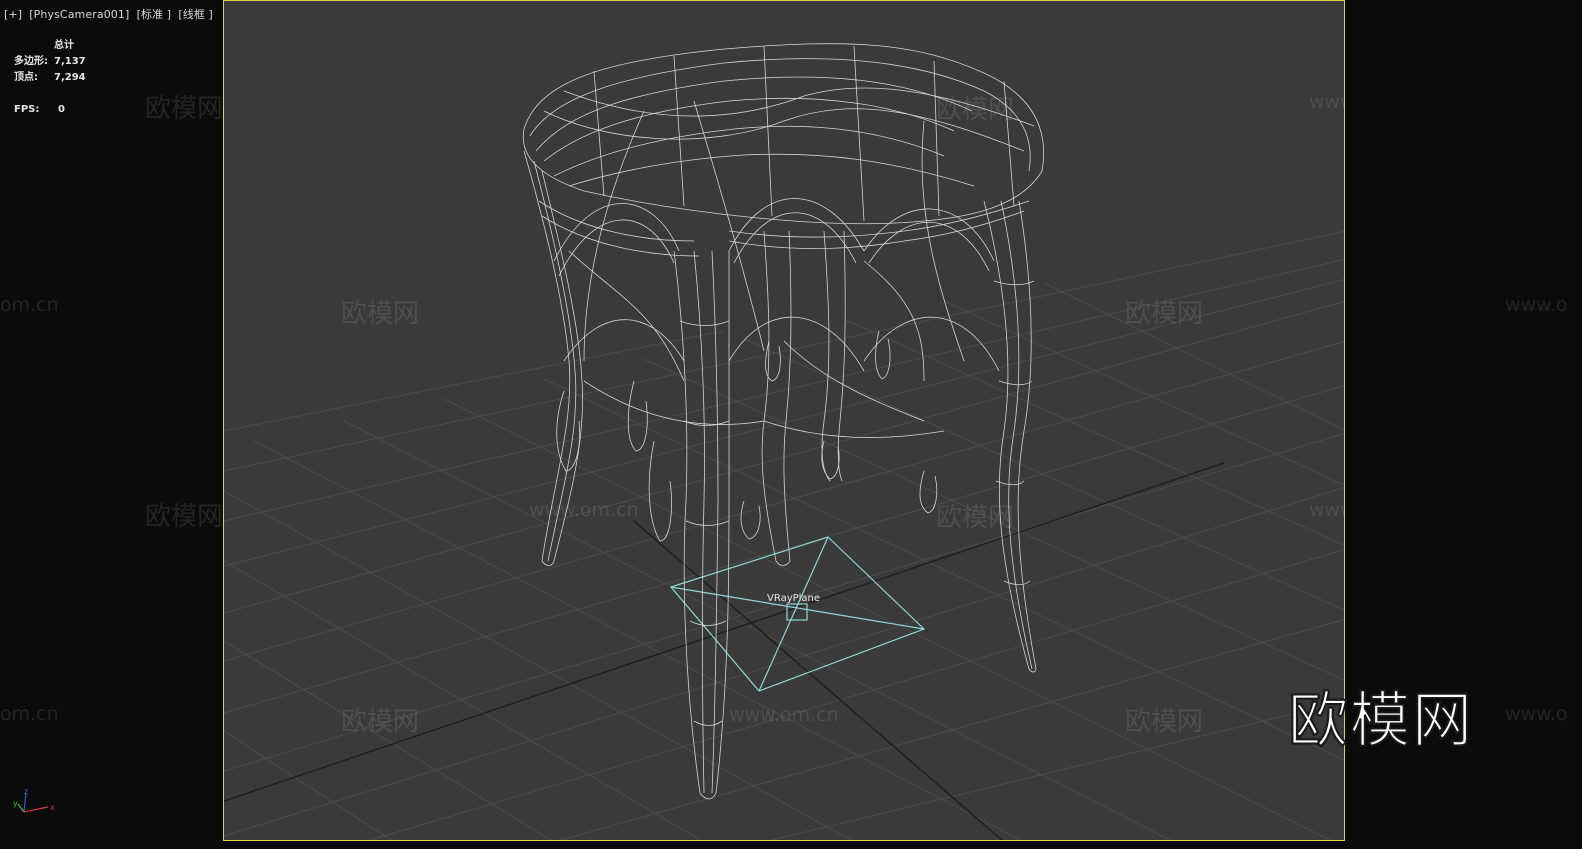 The width and height of the screenshot is (1582, 849). I want to click on axis-gizmo-icon: x z y, so click(34, 800).